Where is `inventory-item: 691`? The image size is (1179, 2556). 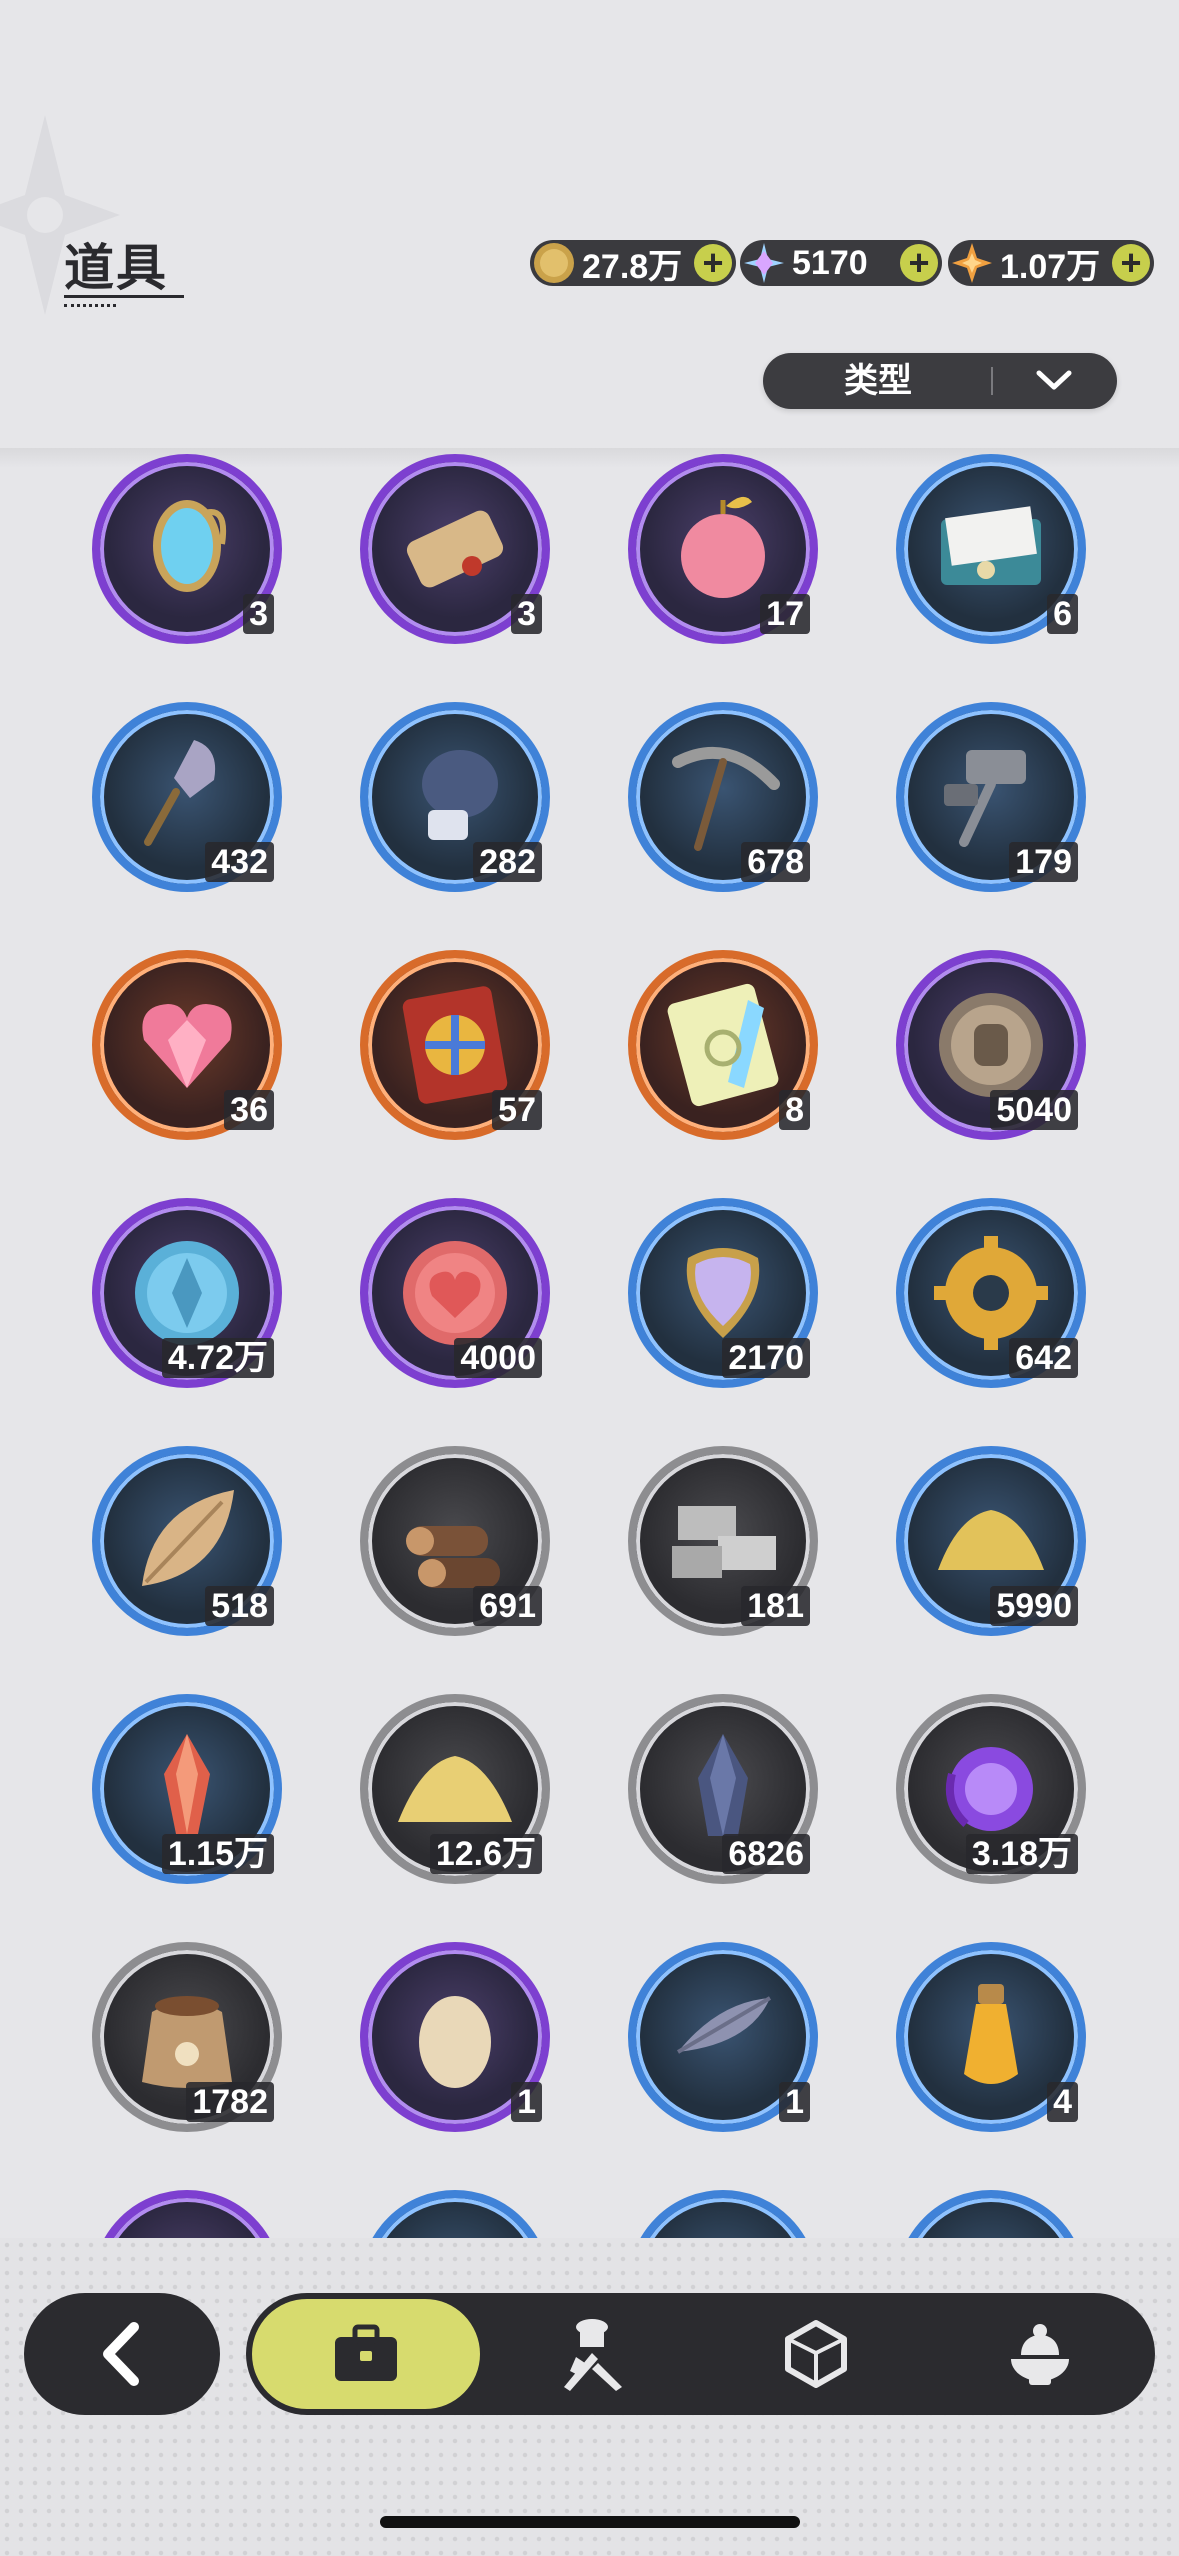
inventory-item: 691 is located at coordinates (455, 1541).